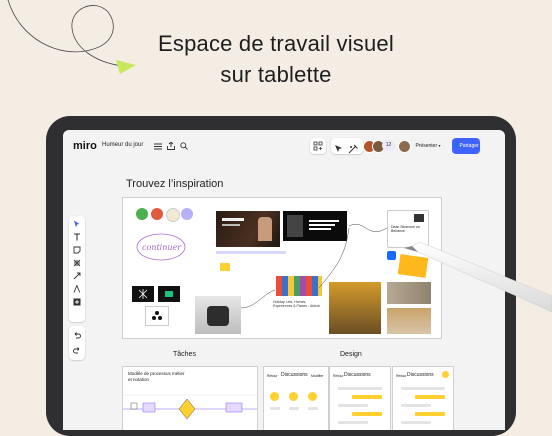  Describe the element at coordinates (478, 277) in the screenshot. I see `stylus` at that location.